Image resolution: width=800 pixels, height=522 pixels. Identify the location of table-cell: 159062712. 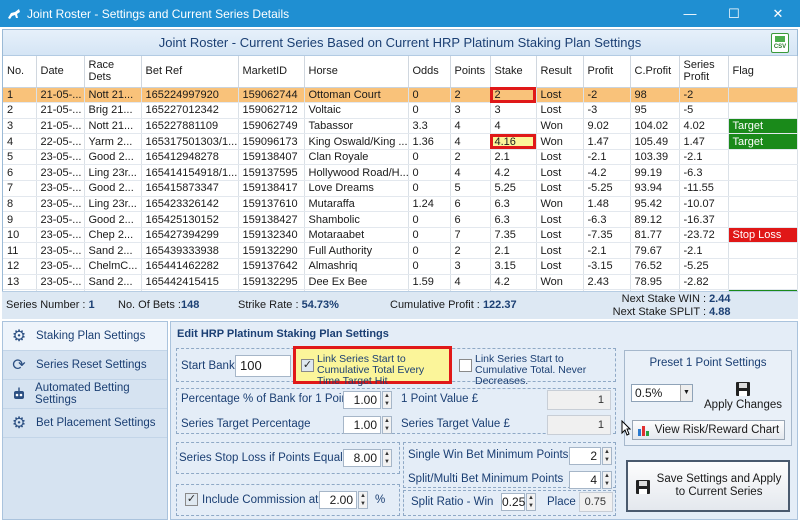
(271, 110).